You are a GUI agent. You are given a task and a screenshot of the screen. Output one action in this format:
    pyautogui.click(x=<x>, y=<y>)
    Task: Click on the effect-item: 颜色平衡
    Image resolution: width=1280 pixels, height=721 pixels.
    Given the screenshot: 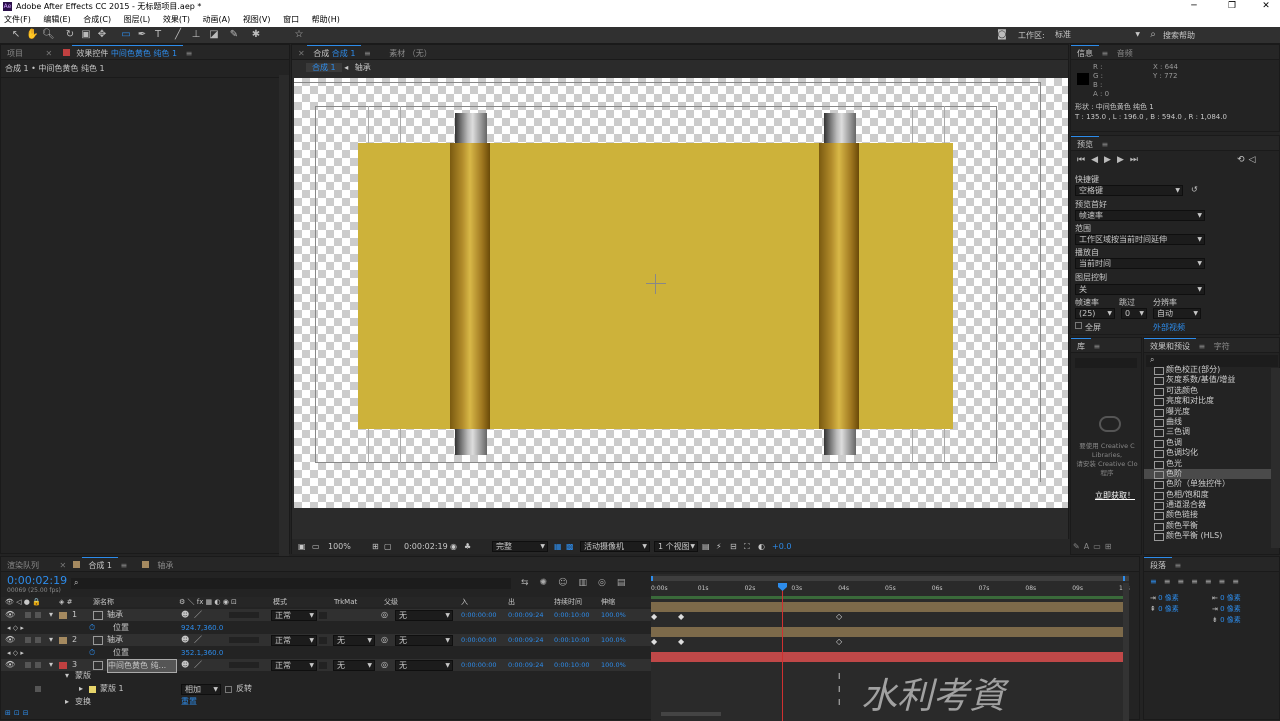 What is the action you would take?
    pyautogui.click(x=1207, y=526)
    